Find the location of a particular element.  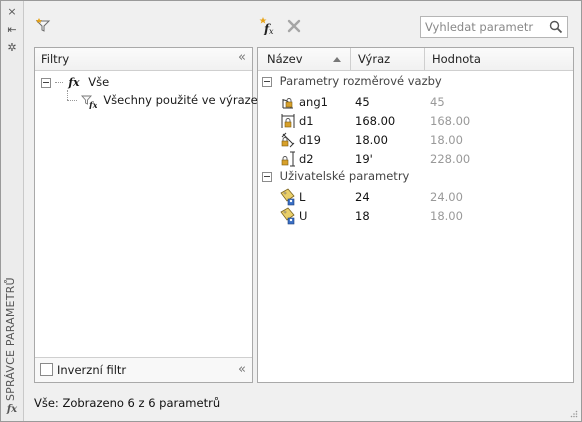

auto-hide-icon: ⇤ is located at coordinates (12, 30).